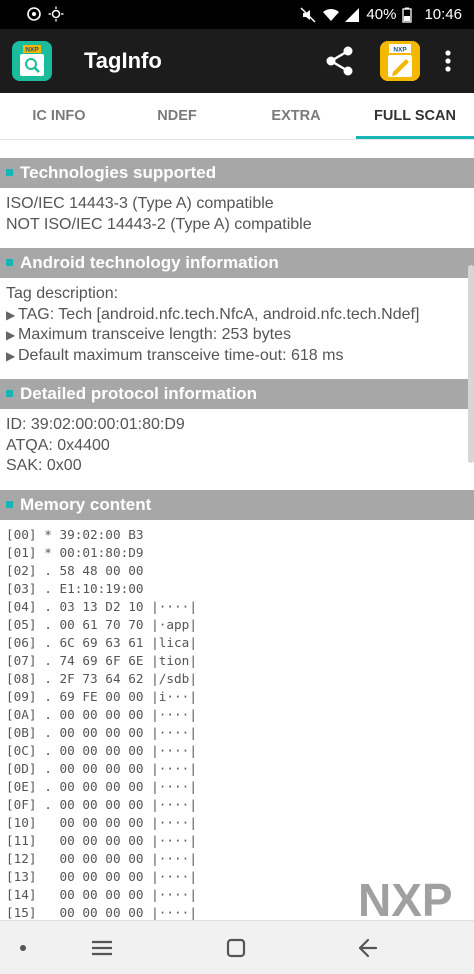  What do you see at coordinates (352, 15) in the screenshot?
I see `signal-icon` at bounding box center [352, 15].